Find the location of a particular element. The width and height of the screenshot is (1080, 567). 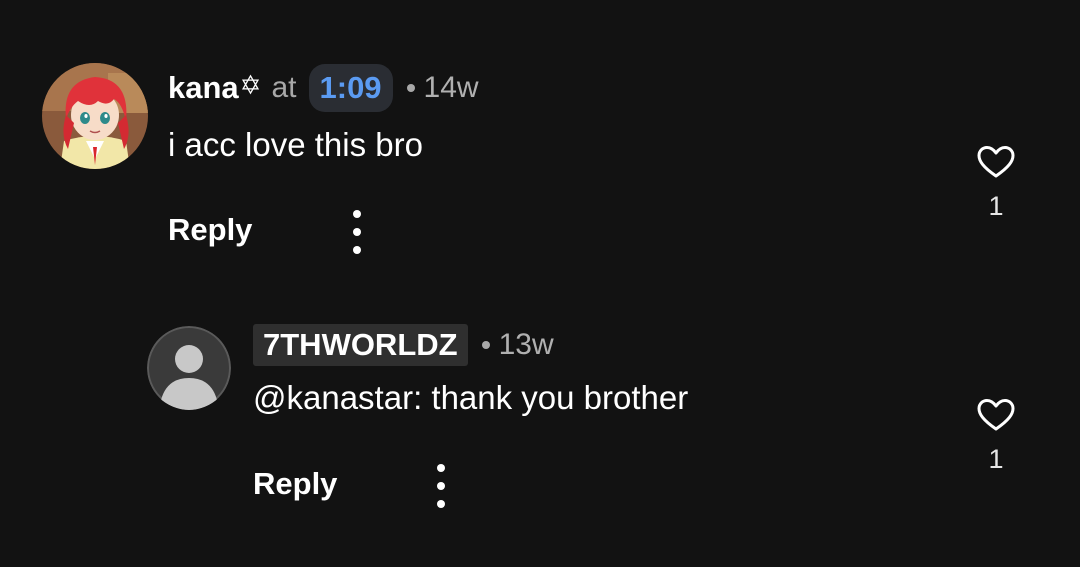

comment-text: i acc love this bro is located at coordinates (295, 144).